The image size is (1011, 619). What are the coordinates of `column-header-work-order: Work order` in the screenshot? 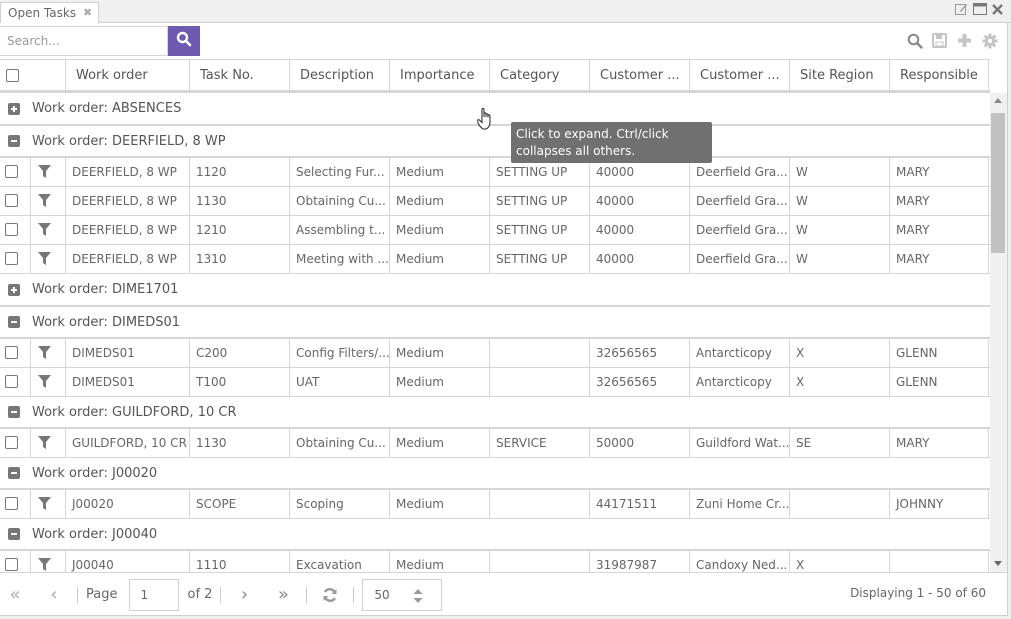 It's located at (128, 75).